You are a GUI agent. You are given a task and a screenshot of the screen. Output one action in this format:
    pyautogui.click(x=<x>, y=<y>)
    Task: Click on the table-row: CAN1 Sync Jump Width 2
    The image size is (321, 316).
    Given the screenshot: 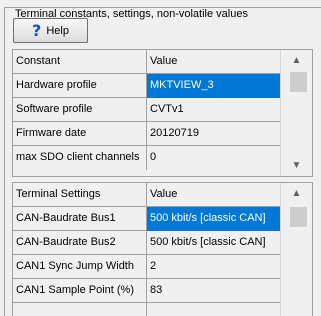 What is the action you would take?
    pyautogui.click(x=162, y=267)
    